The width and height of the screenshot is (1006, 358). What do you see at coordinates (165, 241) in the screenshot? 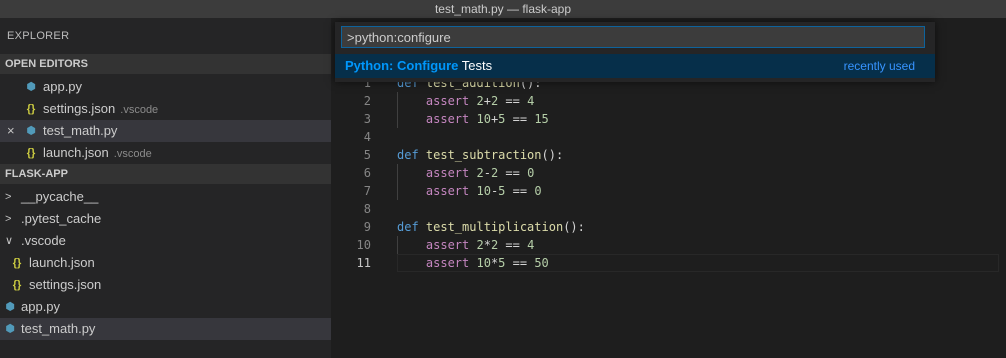
I see `tree-folder-vscode: ∨ .vscode` at bounding box center [165, 241].